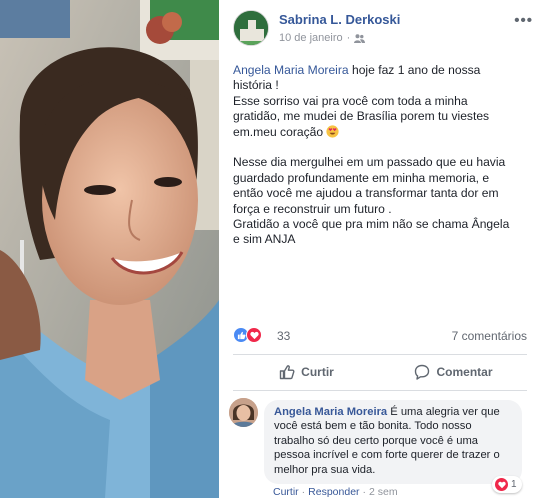  Describe the element at coordinates (360, 38) in the screenshot. I see `friends-icon` at that location.